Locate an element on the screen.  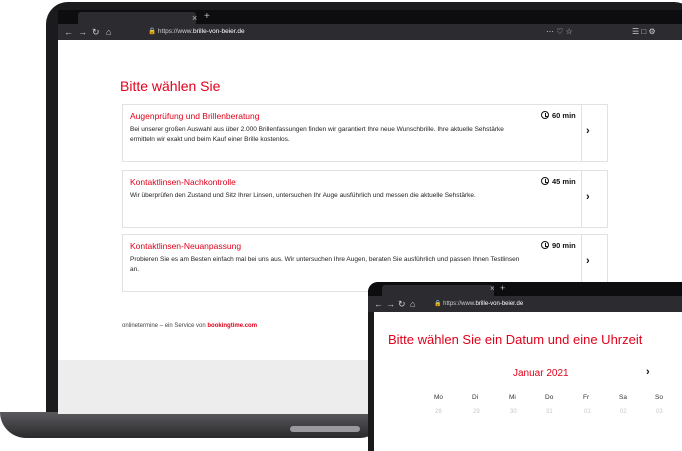
calendar-day: 28 is located at coordinates (438, 412).